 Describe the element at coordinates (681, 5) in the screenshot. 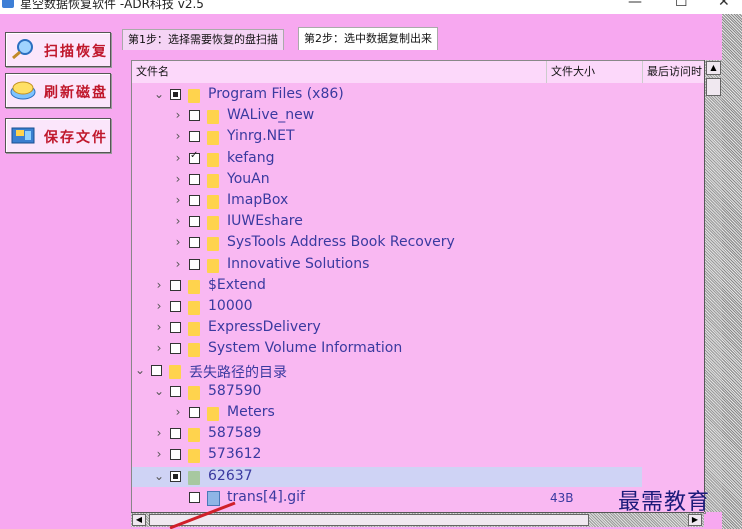

I see `maximize-button: ☐` at that location.